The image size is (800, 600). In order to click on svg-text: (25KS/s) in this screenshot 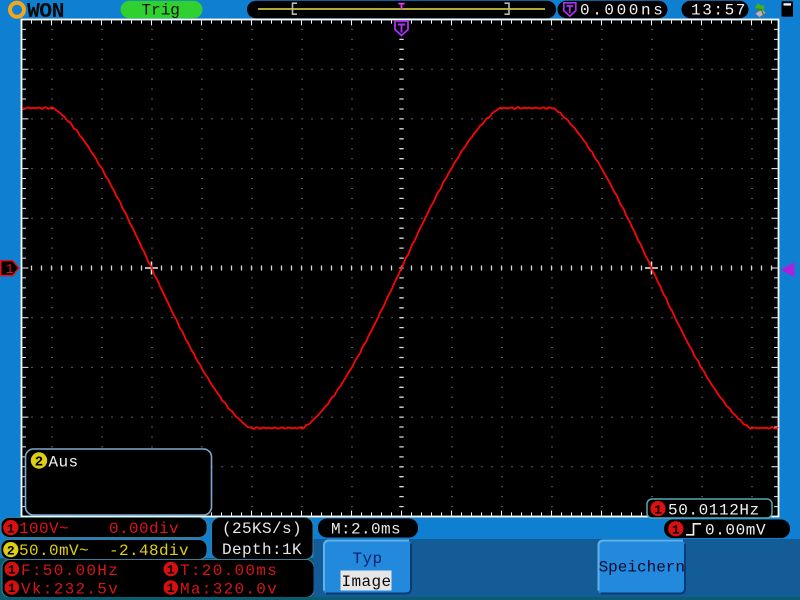, I will do `click(262, 529)`.